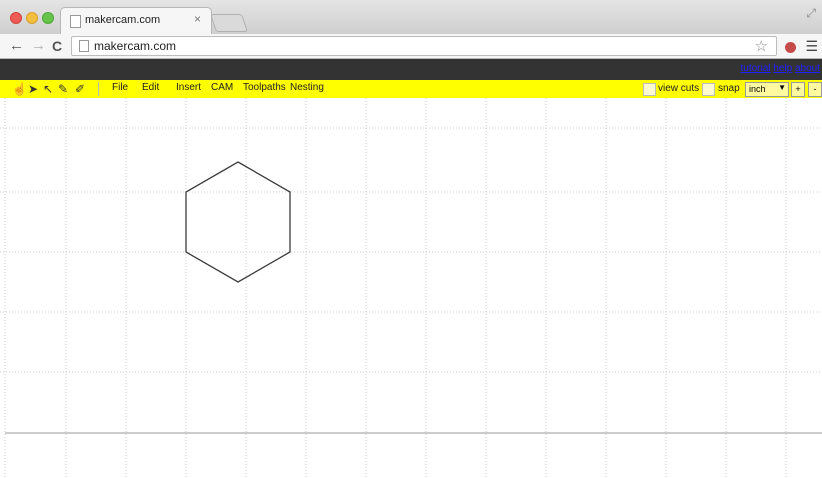  What do you see at coordinates (411, 69) in the screenshot?
I see `app-header: tutorial help about` at bounding box center [411, 69].